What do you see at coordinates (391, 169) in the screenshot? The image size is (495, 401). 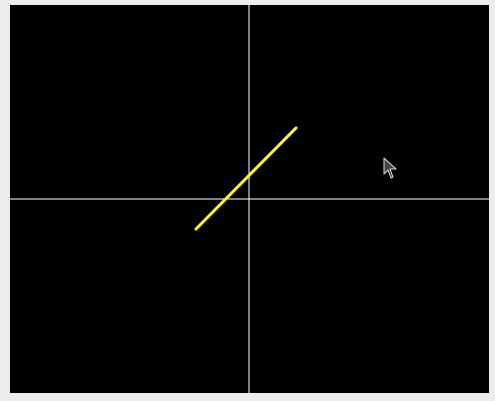 I see `mouse-pointer-icon` at bounding box center [391, 169].